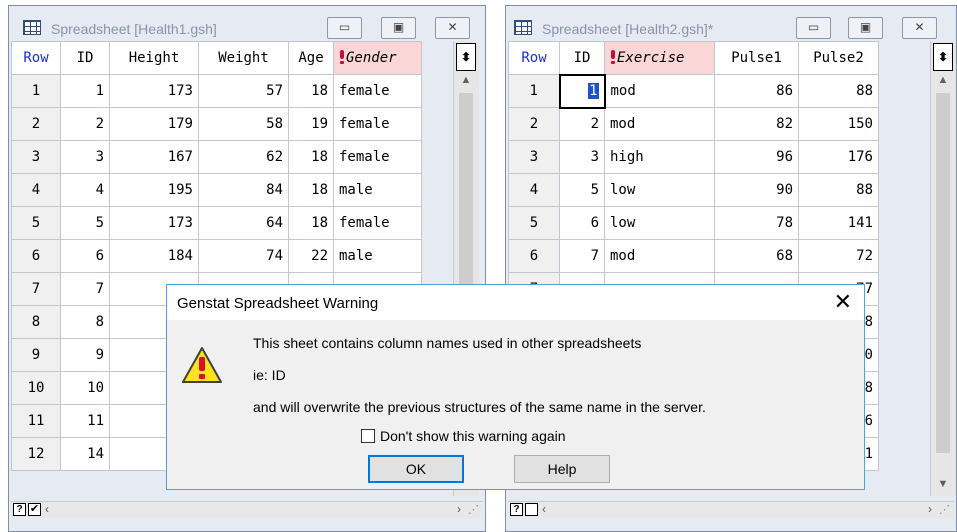  Describe the element at coordinates (36, 355) in the screenshot. I see `row-number-cell: 9` at that location.